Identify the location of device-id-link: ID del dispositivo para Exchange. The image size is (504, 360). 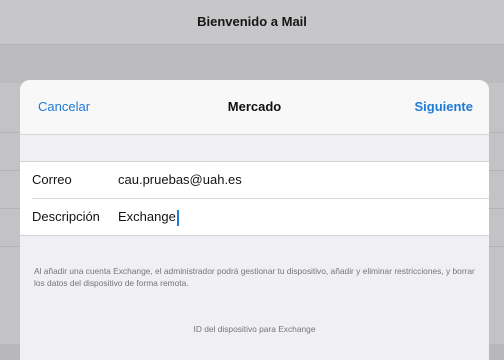
(254, 329).